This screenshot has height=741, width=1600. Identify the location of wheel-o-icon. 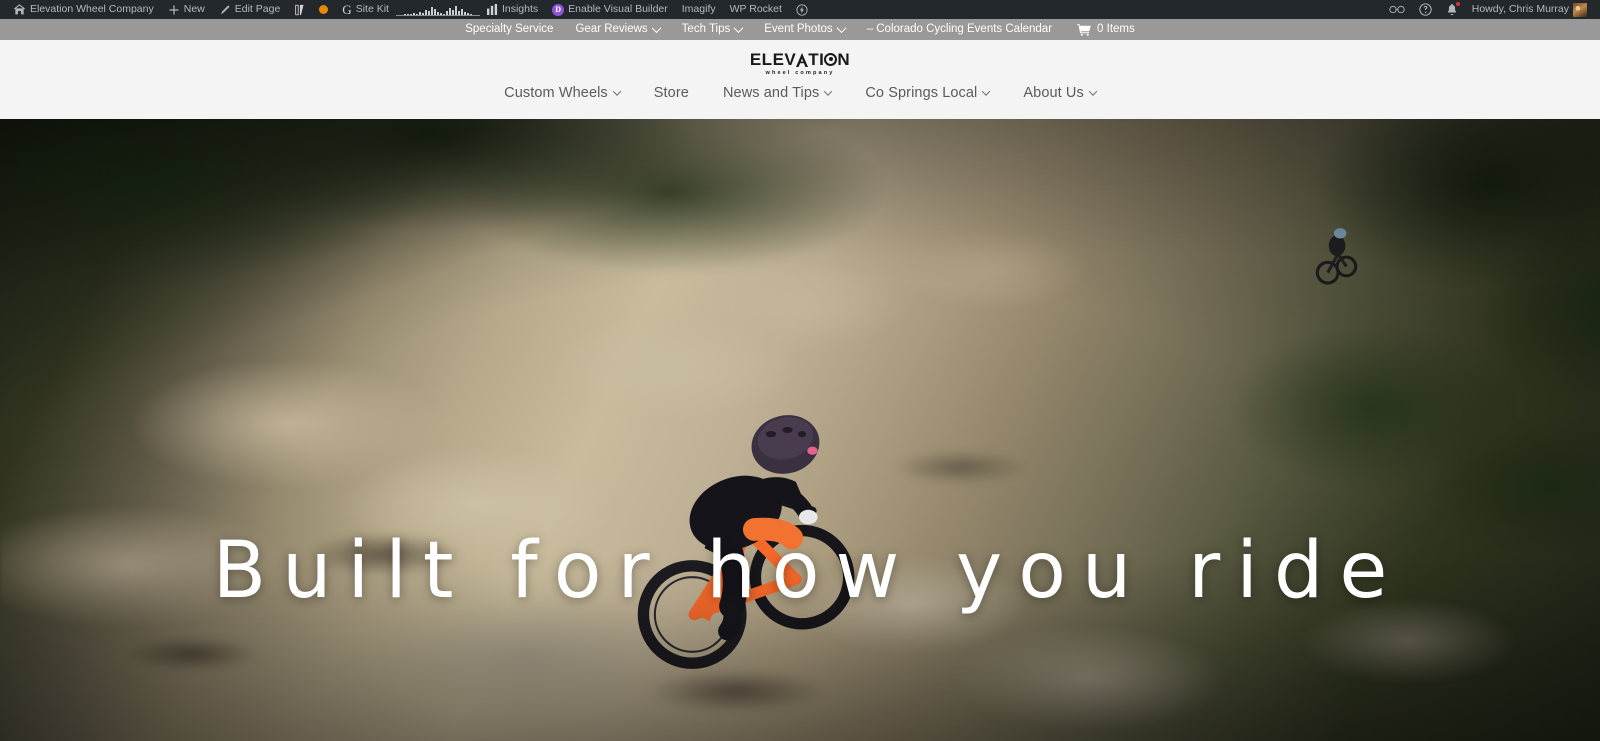
(831, 59).